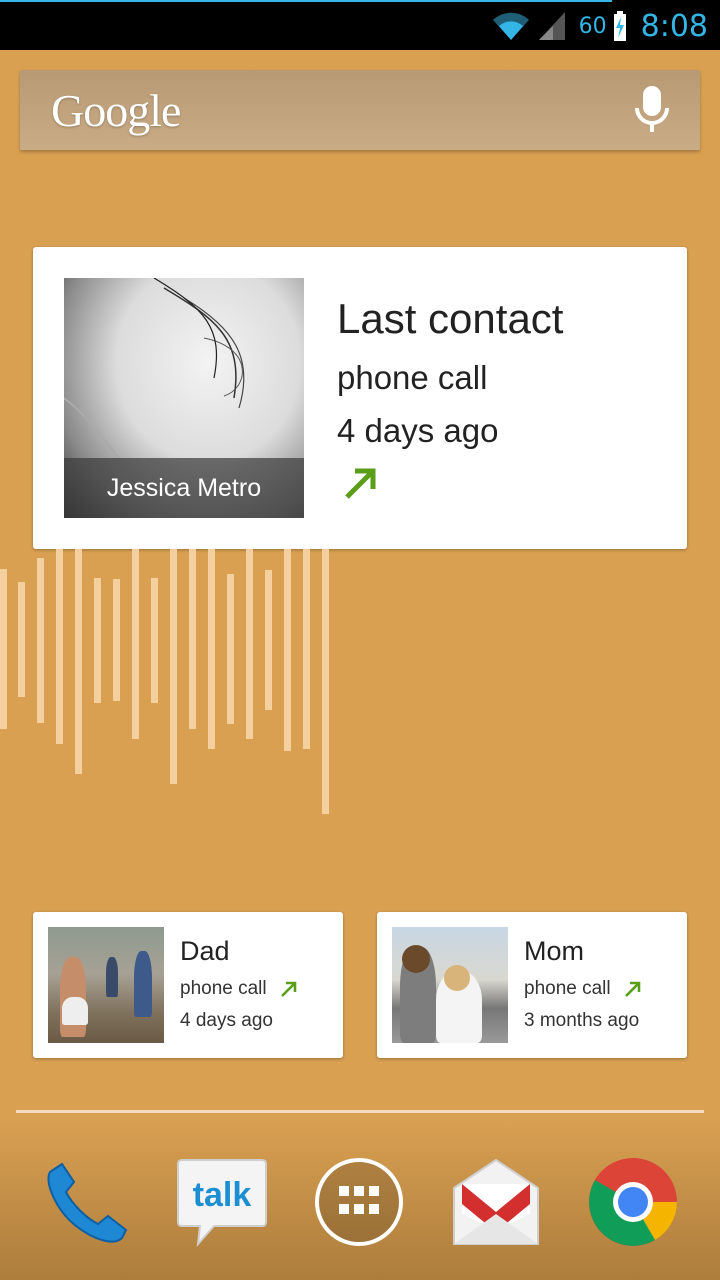 The width and height of the screenshot is (720, 1280). Describe the element at coordinates (360, 25) in the screenshot. I see `status-bar: 60 8:08` at that location.